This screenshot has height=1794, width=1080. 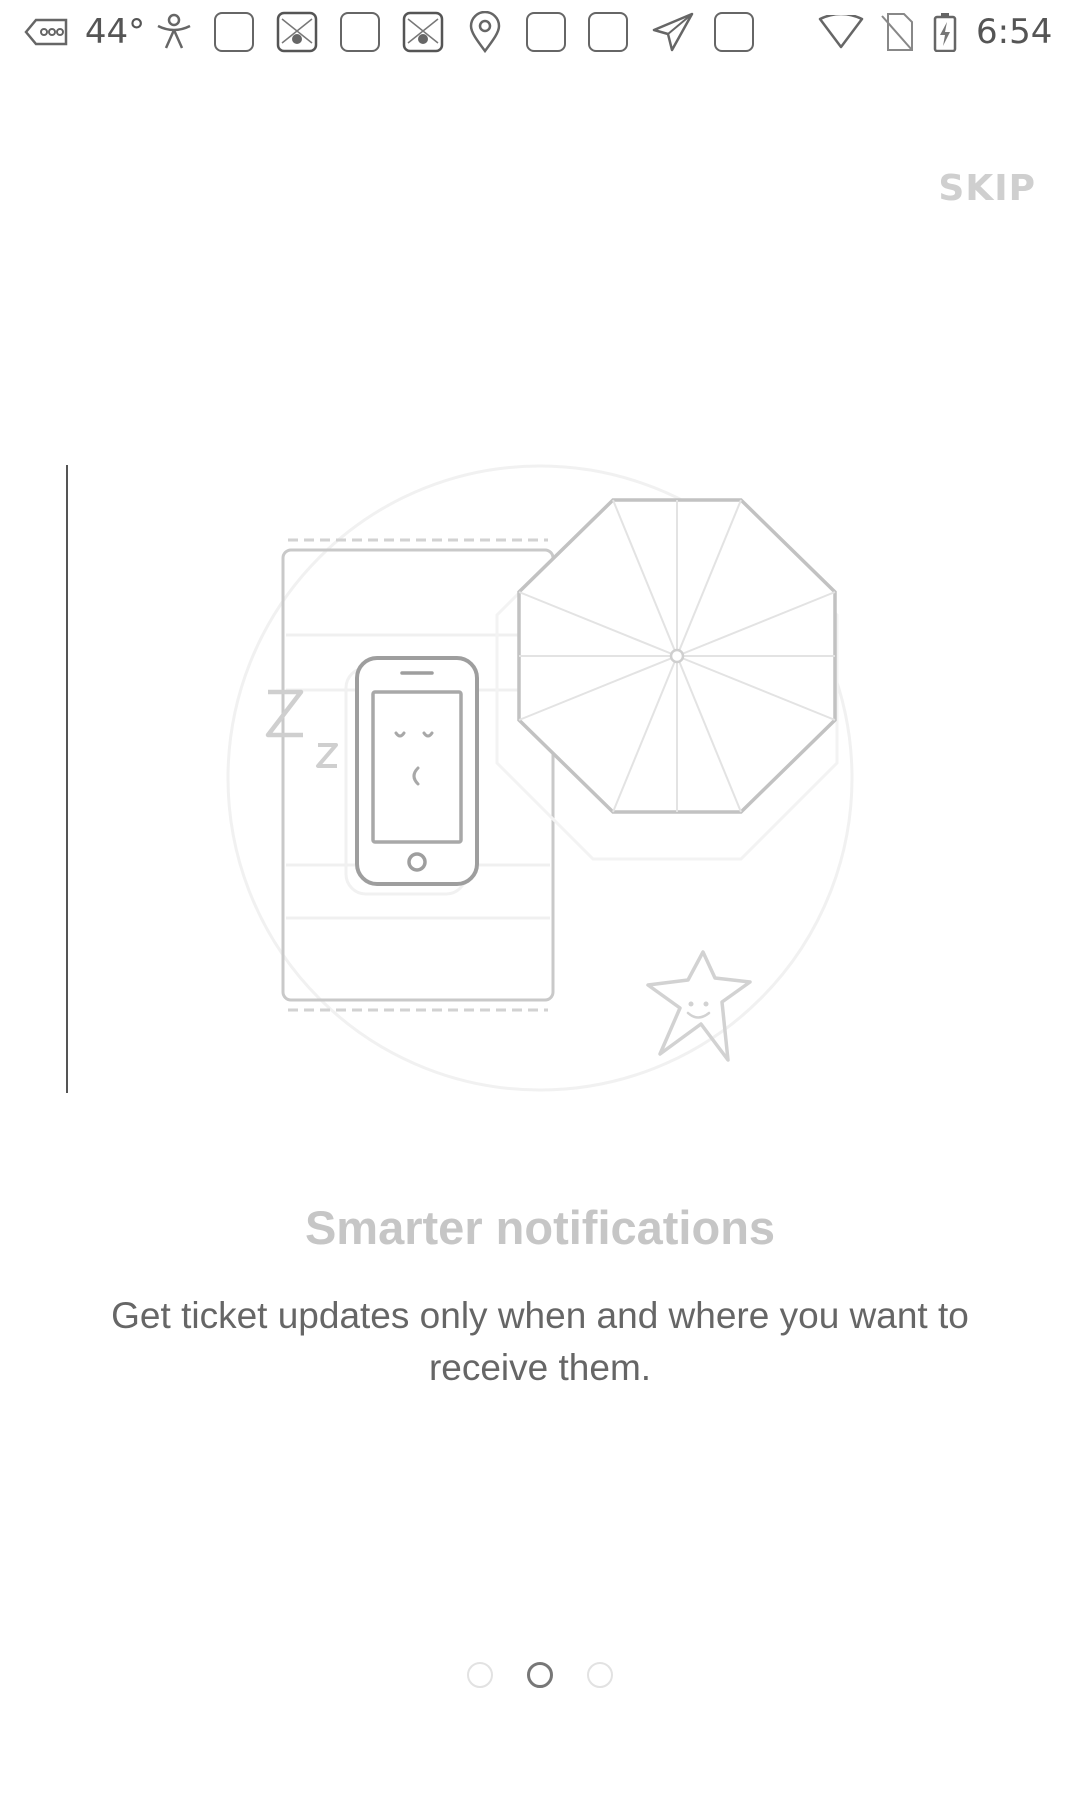 I want to click on onboarding-title: Smarter notifications, so click(x=540, y=1227).